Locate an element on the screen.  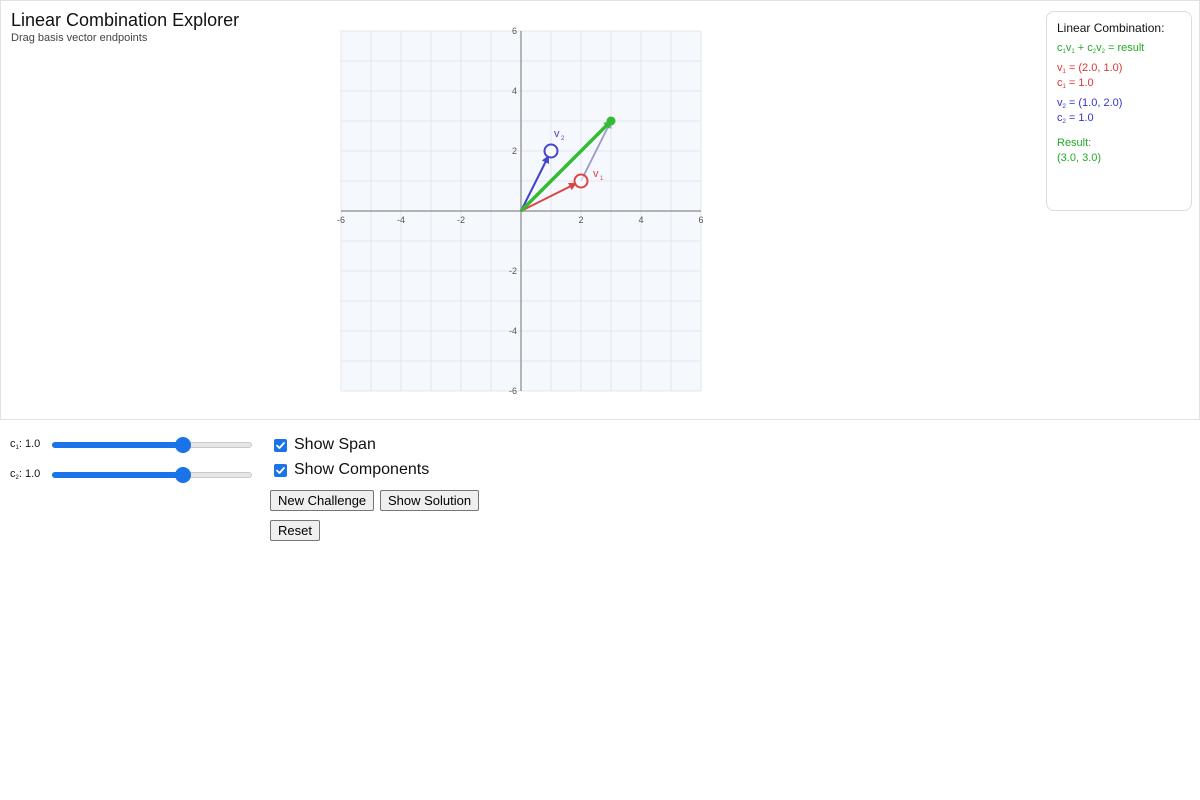
c2-slider is located at coordinates (152, 475).